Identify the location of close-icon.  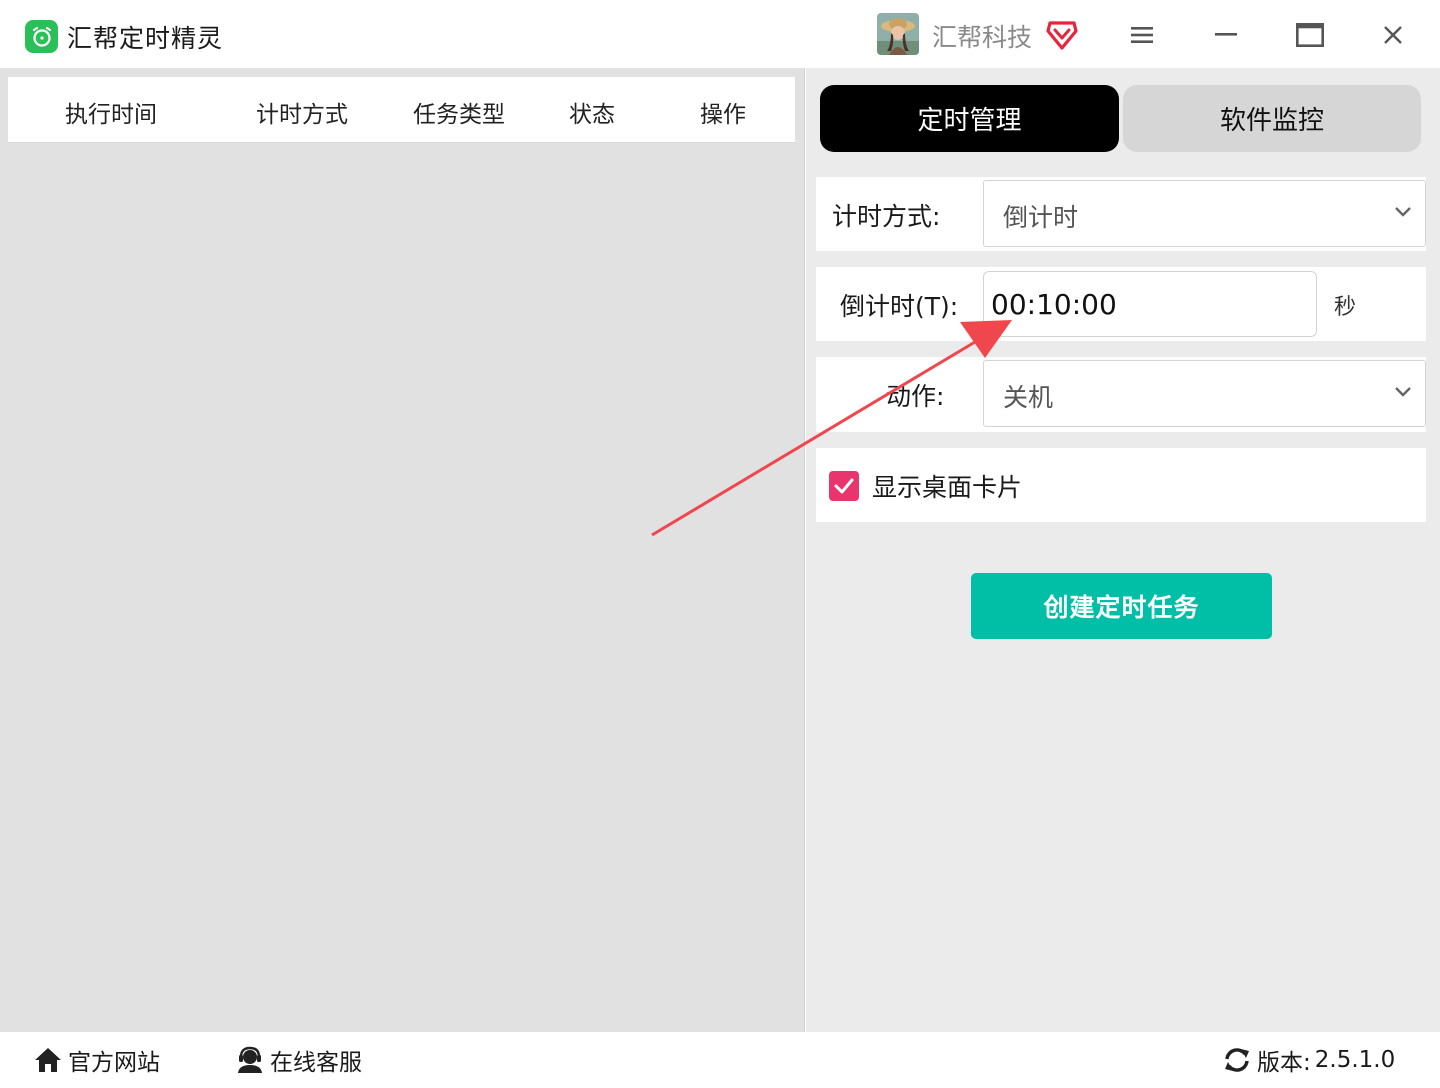
(1393, 35).